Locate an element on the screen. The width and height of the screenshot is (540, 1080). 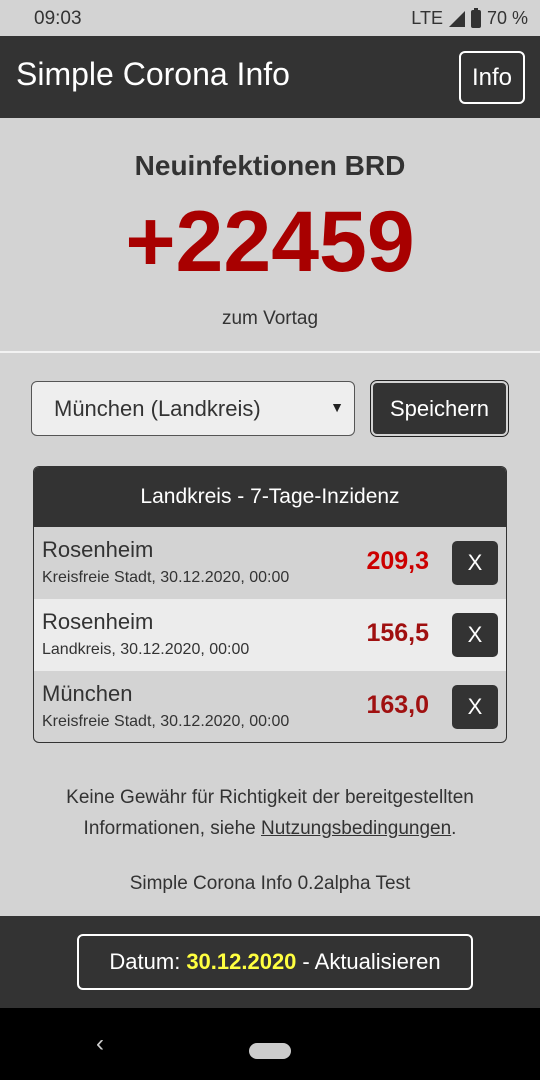
national-cases-title: Neuinfektionen BRD is located at coordinates (270, 165).